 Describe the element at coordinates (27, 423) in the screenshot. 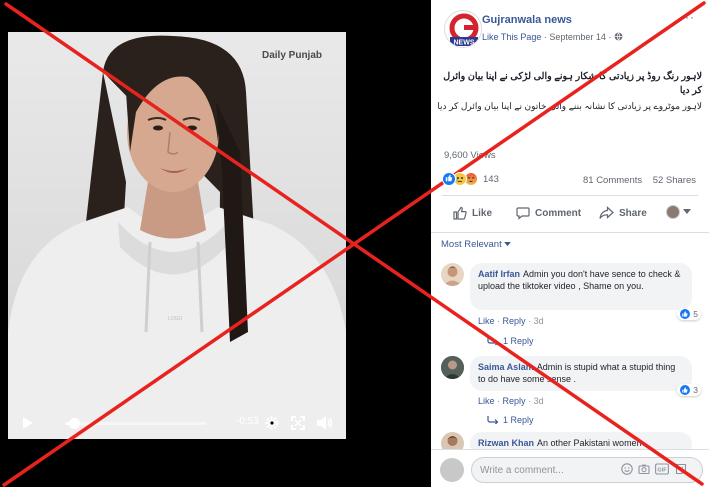

I see `play-icon` at that location.